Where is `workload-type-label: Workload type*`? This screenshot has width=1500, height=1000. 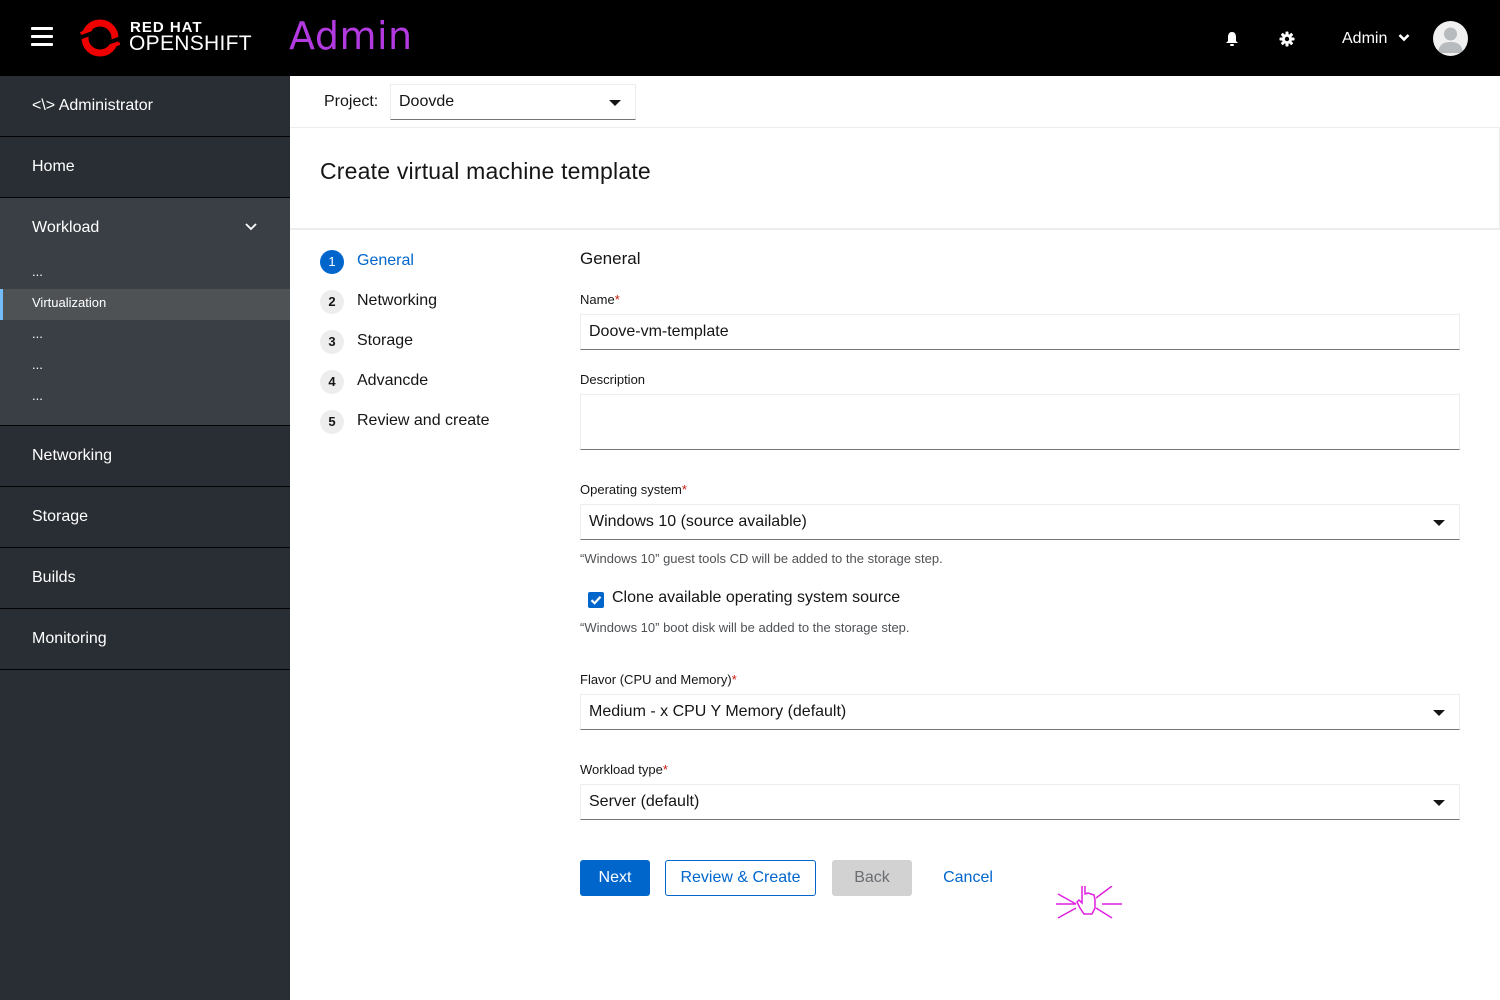
workload-type-label: Workload type* is located at coordinates (624, 769).